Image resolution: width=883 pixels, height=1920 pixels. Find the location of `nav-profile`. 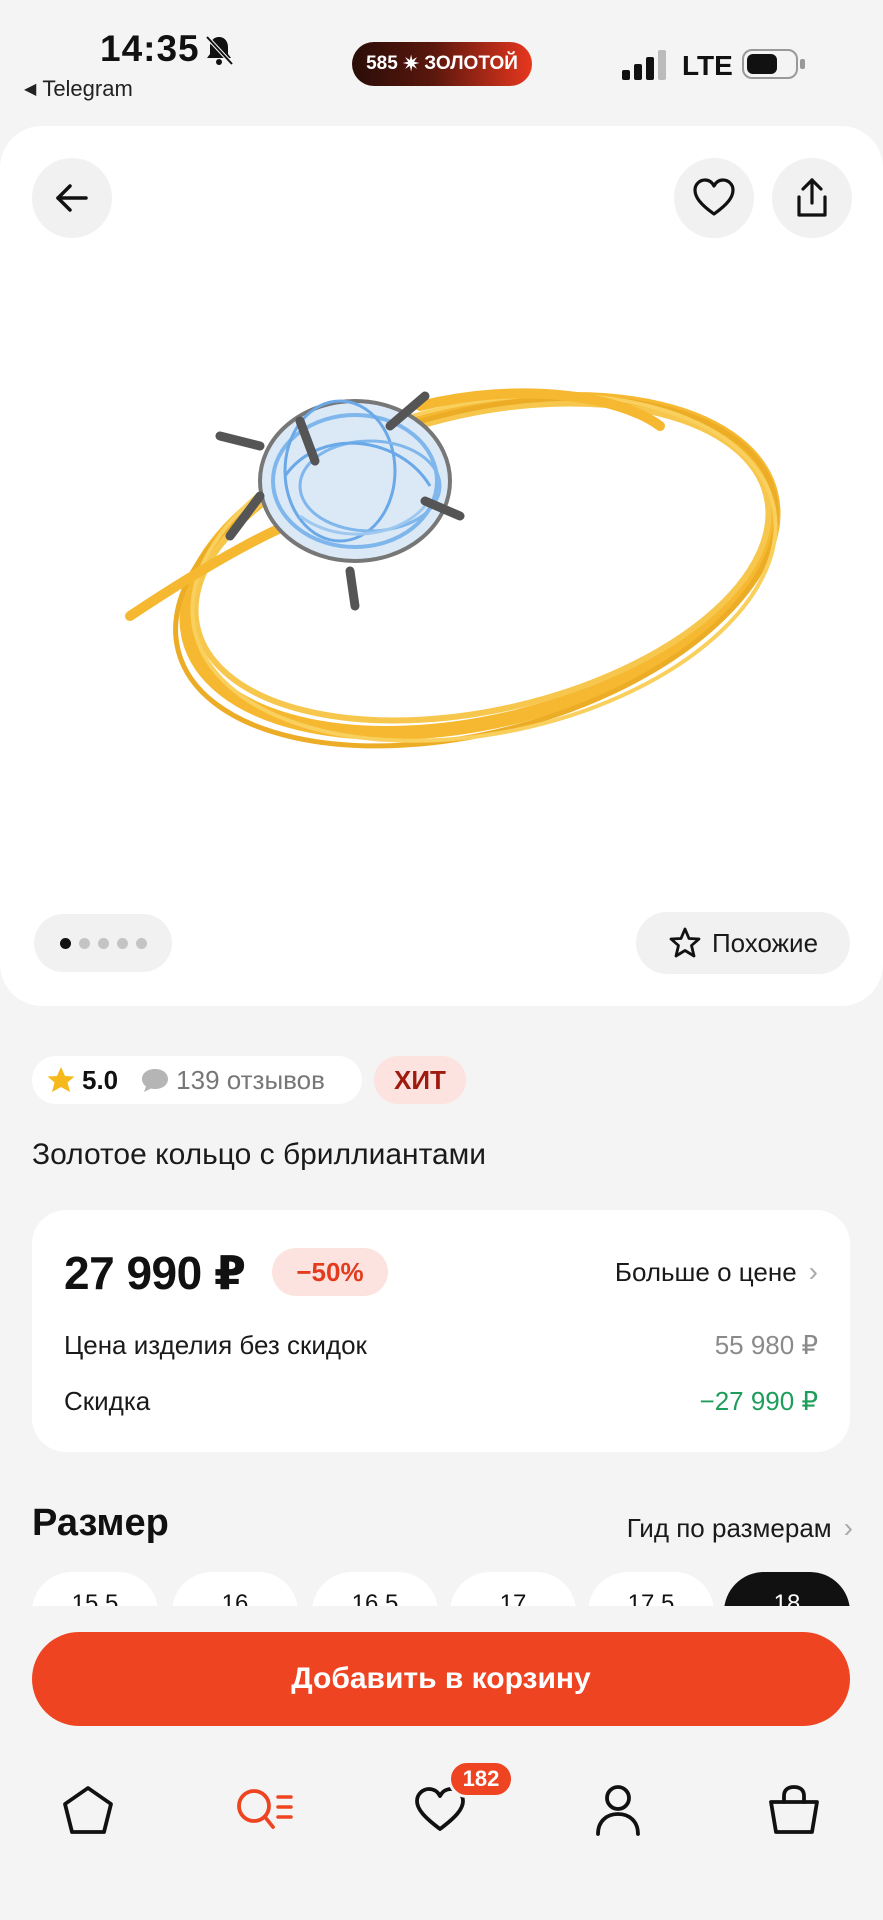

nav-profile is located at coordinates (618, 1810).